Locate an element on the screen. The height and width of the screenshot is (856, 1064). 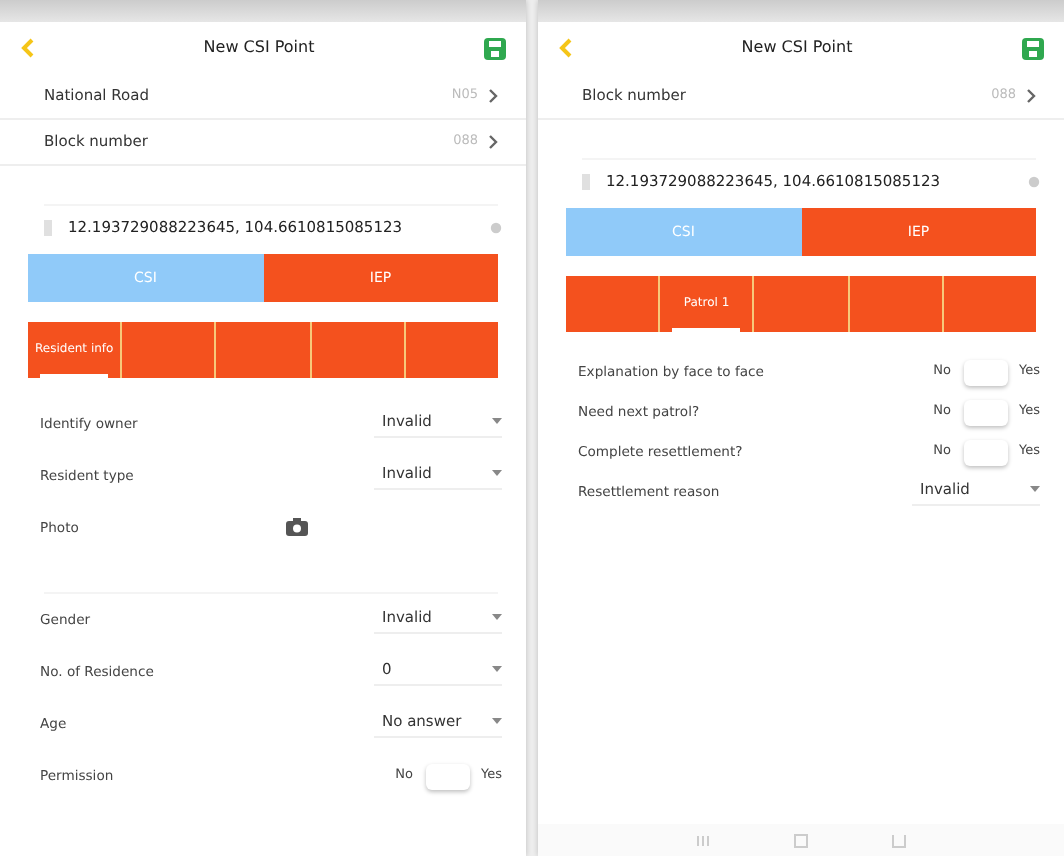
camera-icon is located at coordinates (297, 527).